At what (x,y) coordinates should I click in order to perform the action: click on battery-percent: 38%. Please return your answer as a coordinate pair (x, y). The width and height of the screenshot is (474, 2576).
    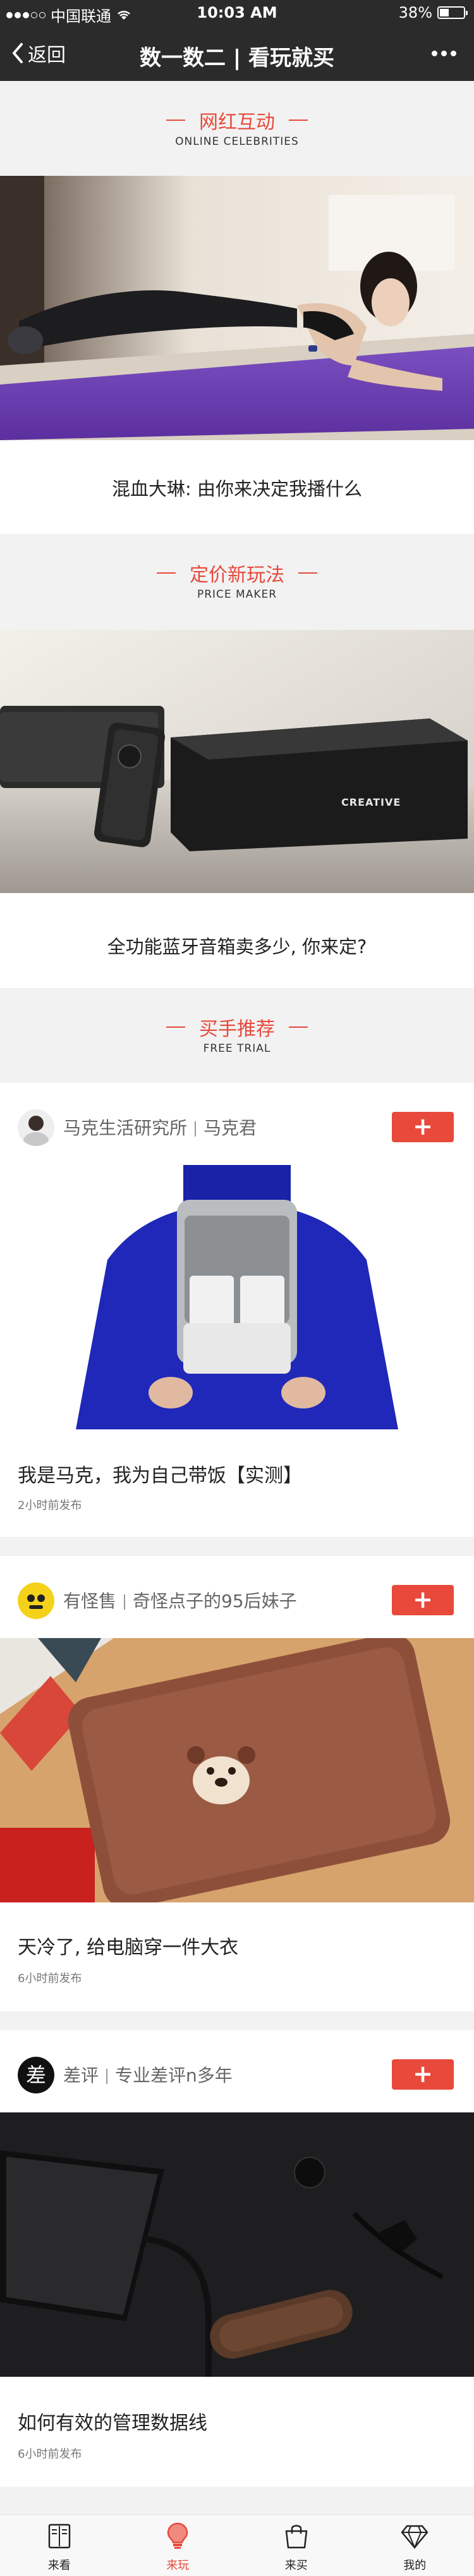
    Looking at the image, I should click on (415, 13).